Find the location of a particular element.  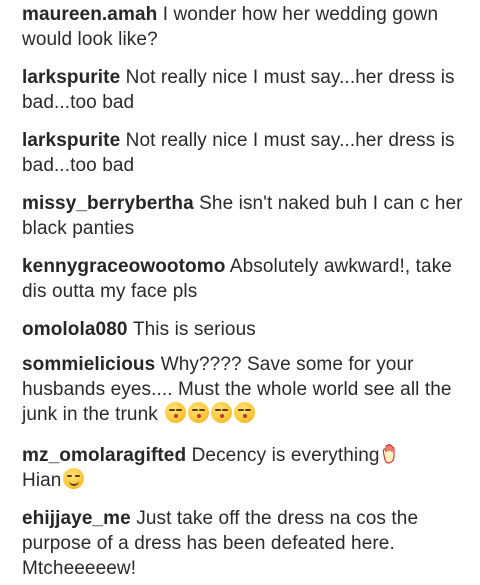

comment-username: maureen.amah is located at coordinates (89, 14).